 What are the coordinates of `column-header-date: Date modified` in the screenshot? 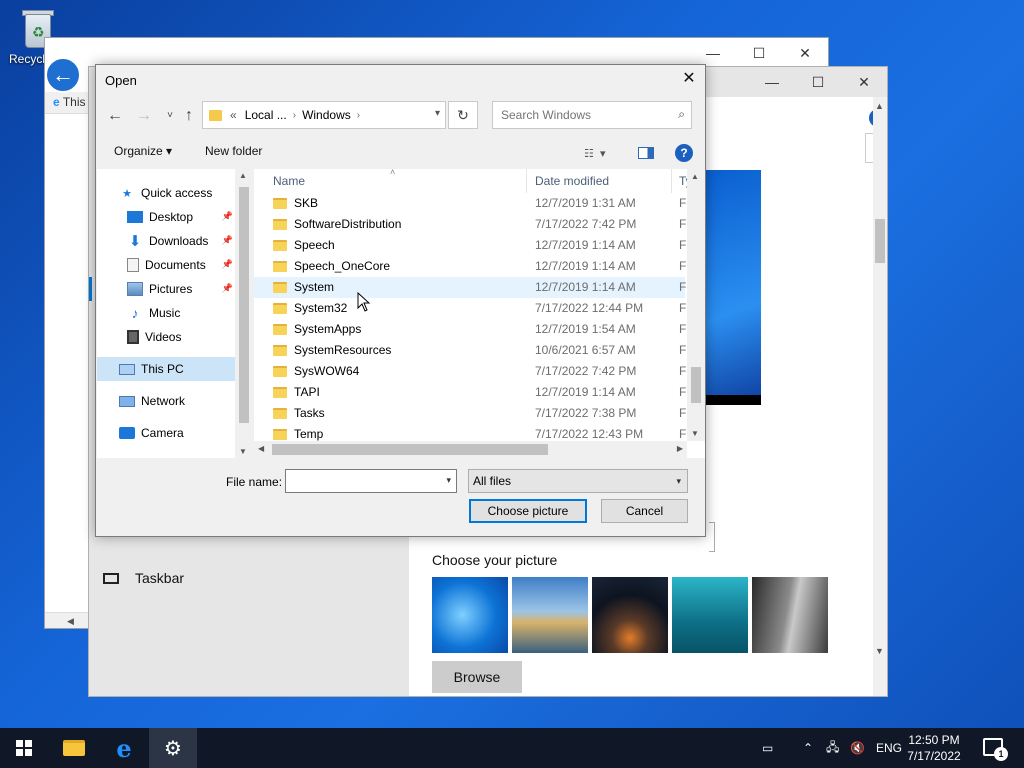 It's located at (572, 181).